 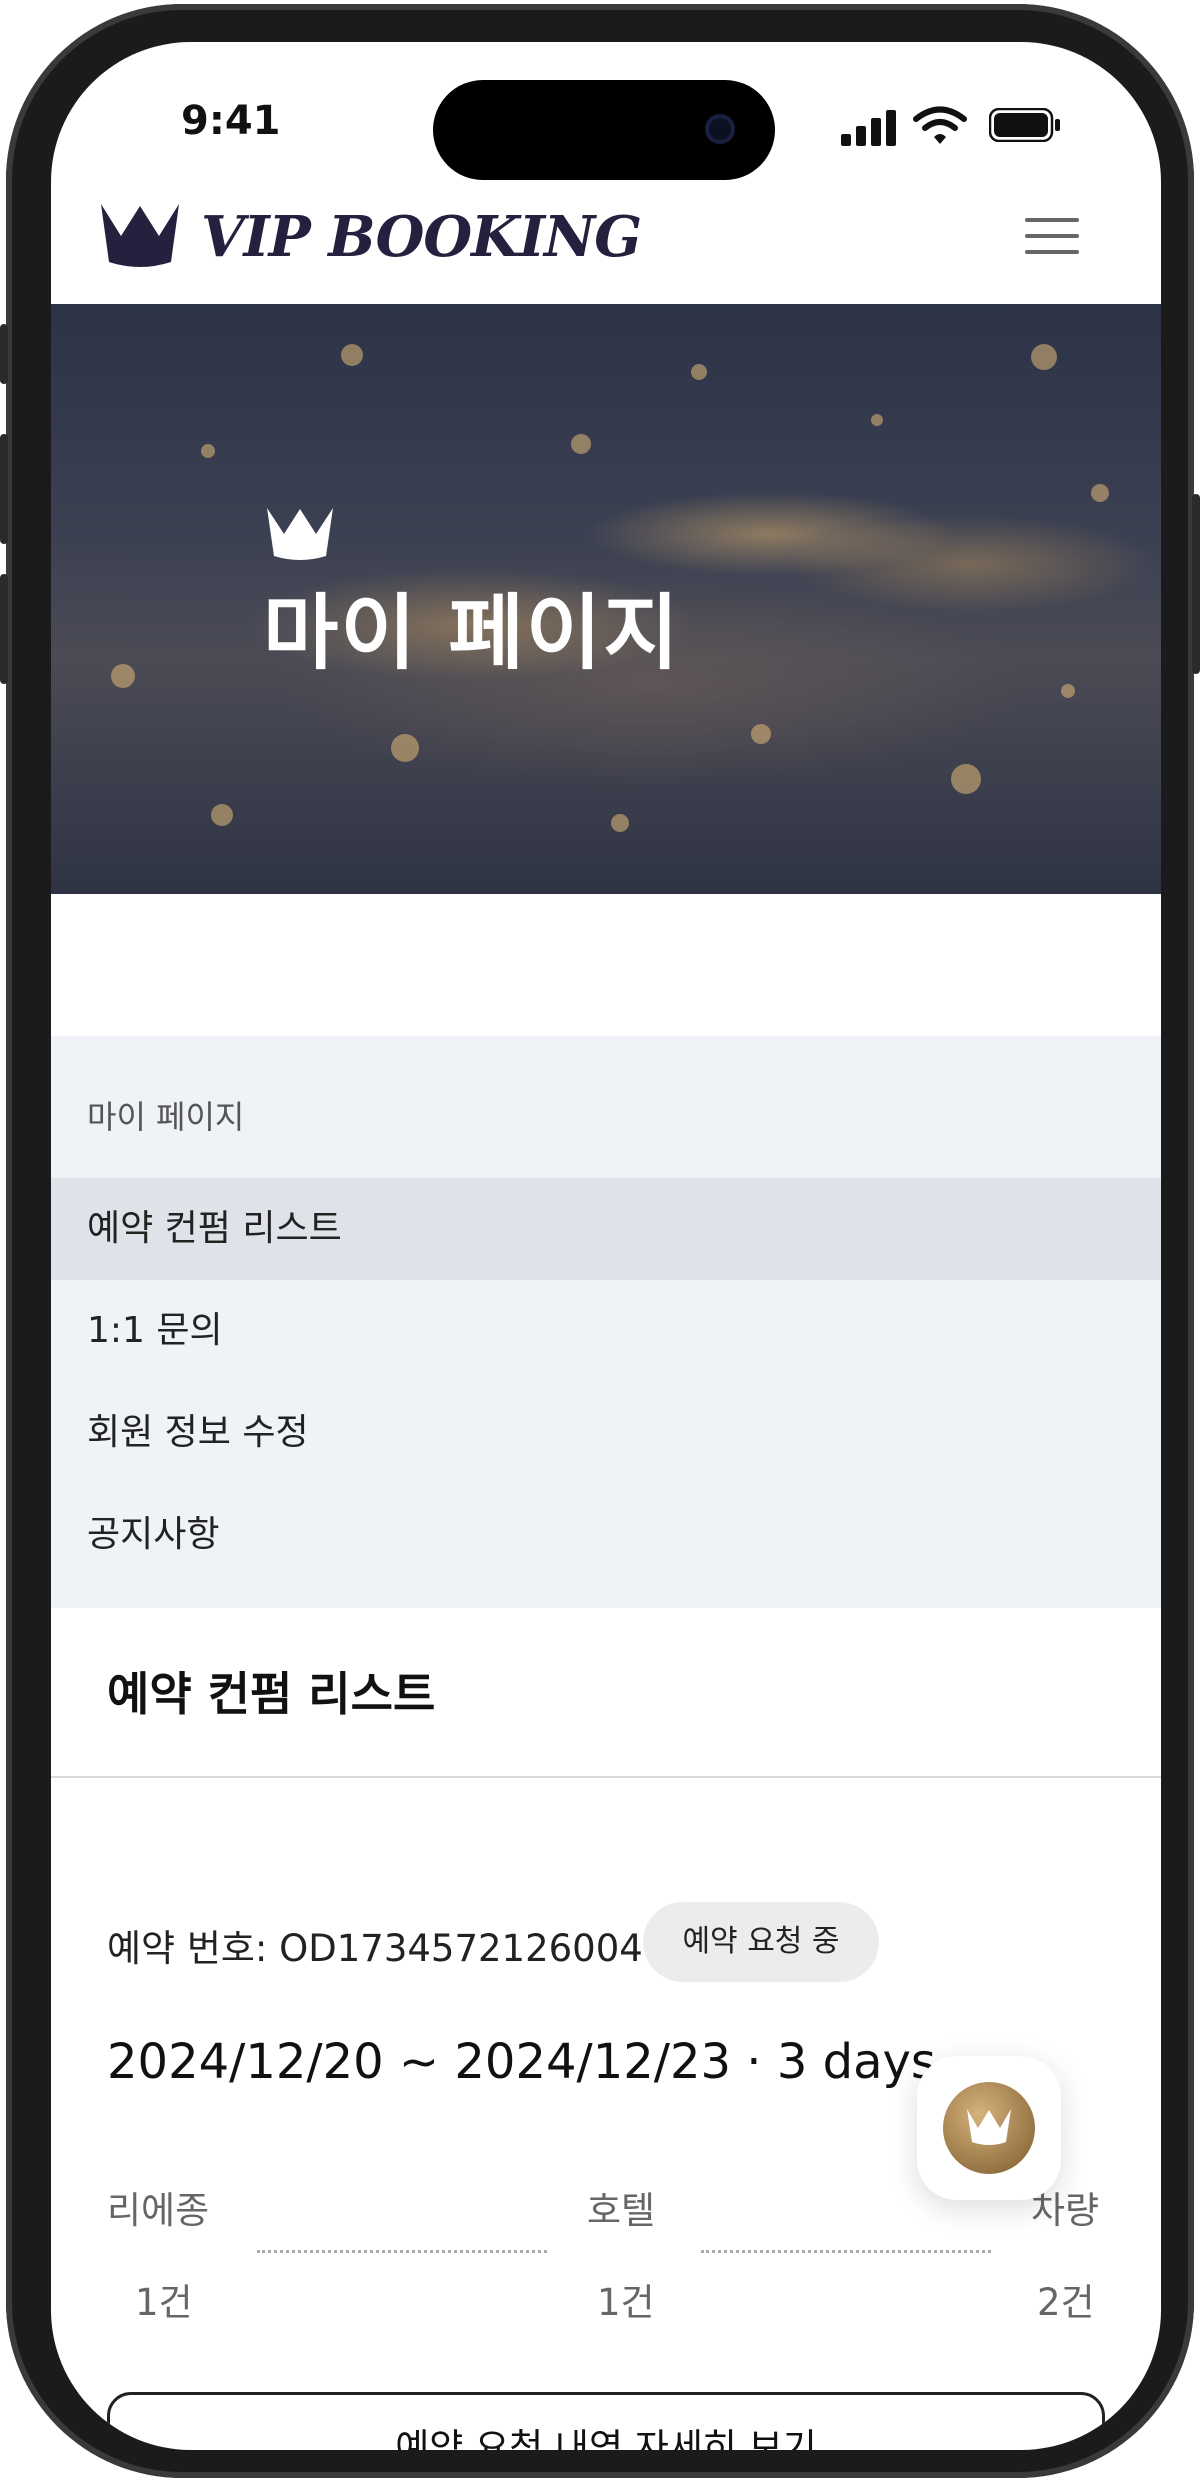 I want to click on action-button, so click(x=4, y=354).